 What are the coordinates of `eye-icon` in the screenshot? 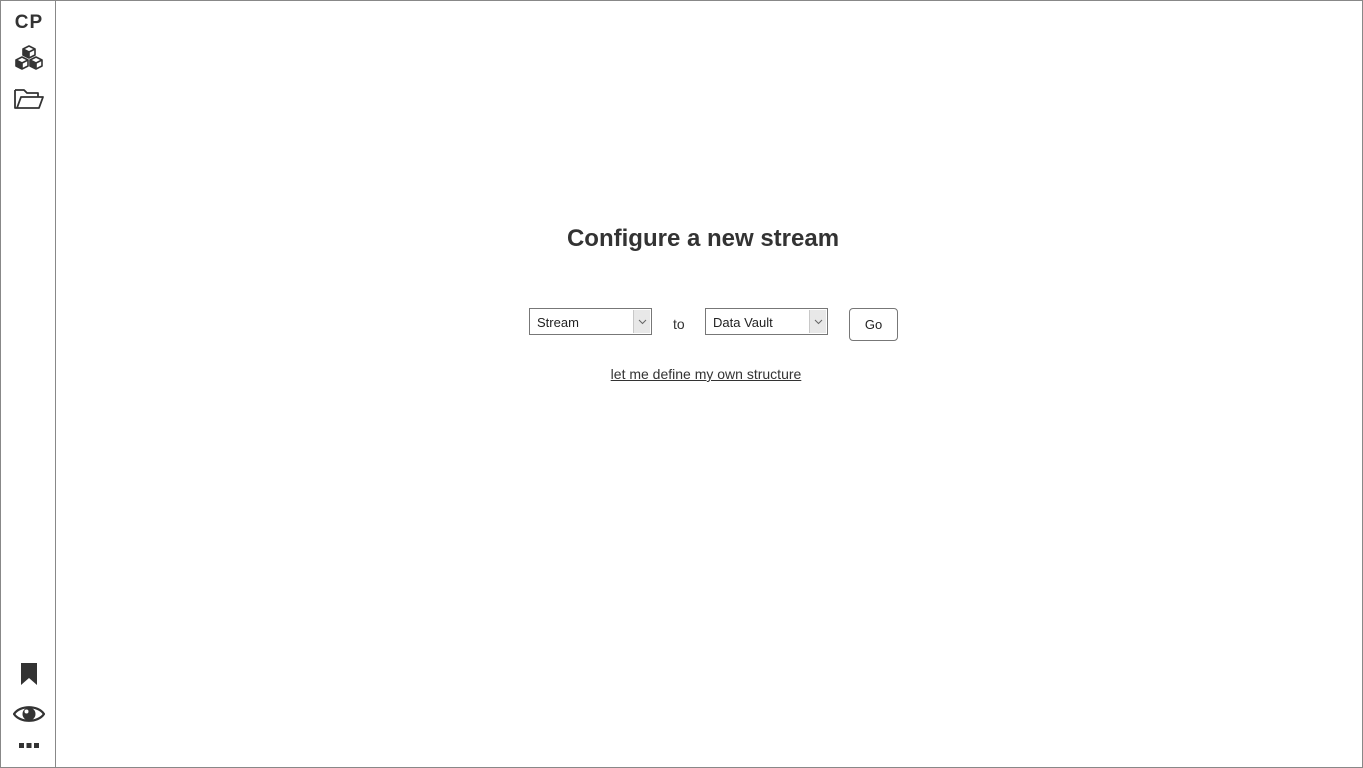 It's located at (29, 714).